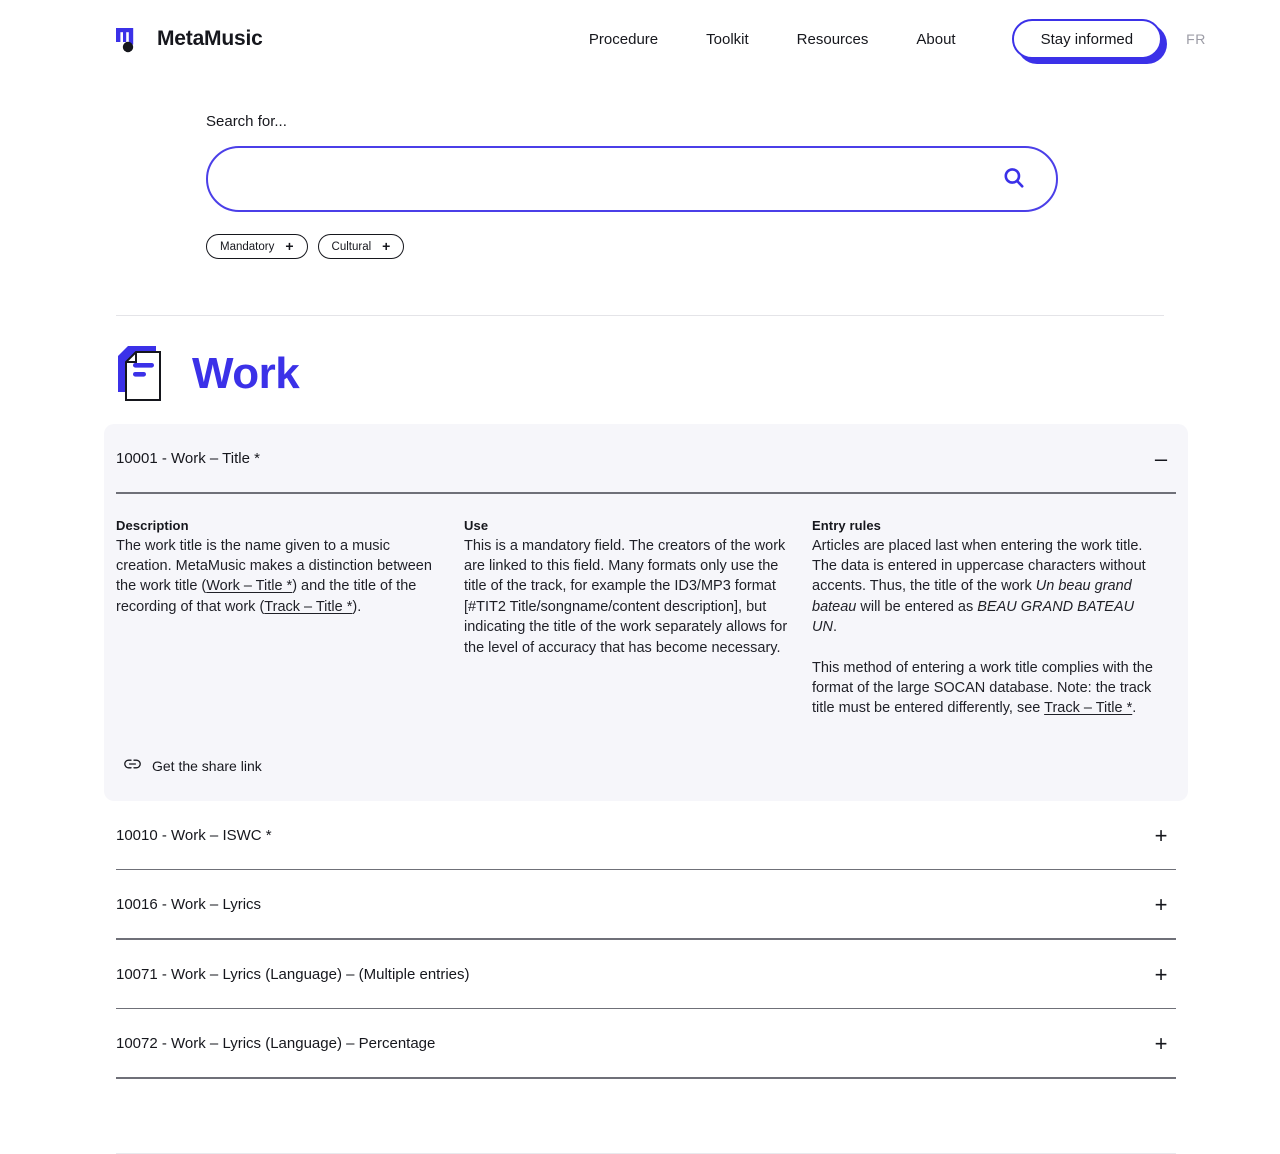 The image size is (1280, 1154). I want to click on language-switch-fr: FR, so click(1196, 39).